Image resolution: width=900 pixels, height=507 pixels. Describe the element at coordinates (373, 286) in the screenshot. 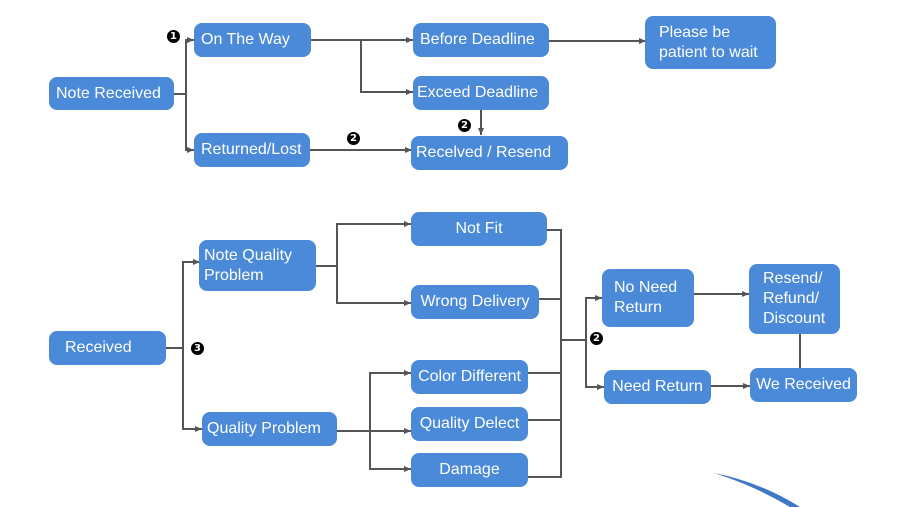

I see `edge-to-wrong-delivery` at that location.